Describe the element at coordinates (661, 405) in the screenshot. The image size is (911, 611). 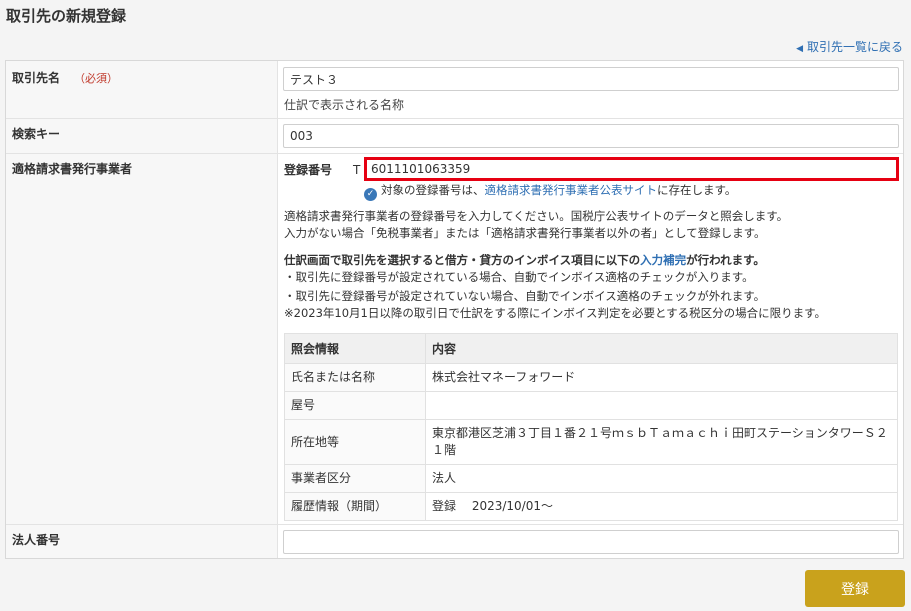
I see `row-value` at that location.